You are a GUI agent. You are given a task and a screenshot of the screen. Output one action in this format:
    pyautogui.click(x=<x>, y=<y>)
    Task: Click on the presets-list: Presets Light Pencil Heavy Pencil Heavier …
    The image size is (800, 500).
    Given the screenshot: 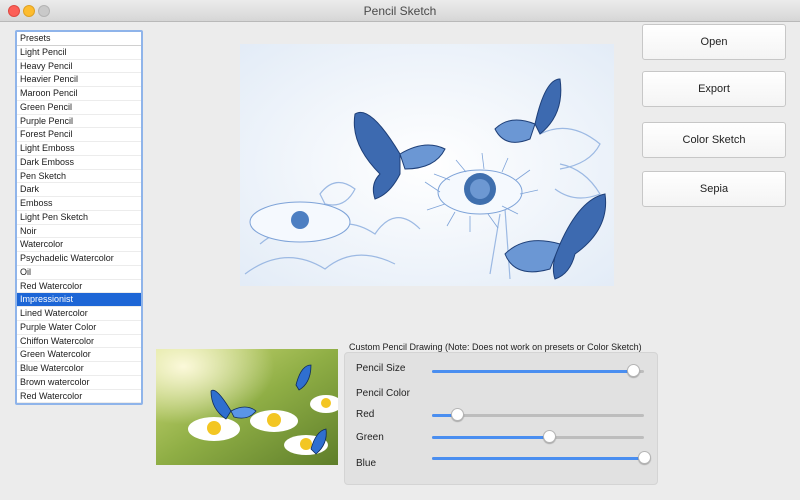 What is the action you would take?
    pyautogui.click(x=79, y=217)
    